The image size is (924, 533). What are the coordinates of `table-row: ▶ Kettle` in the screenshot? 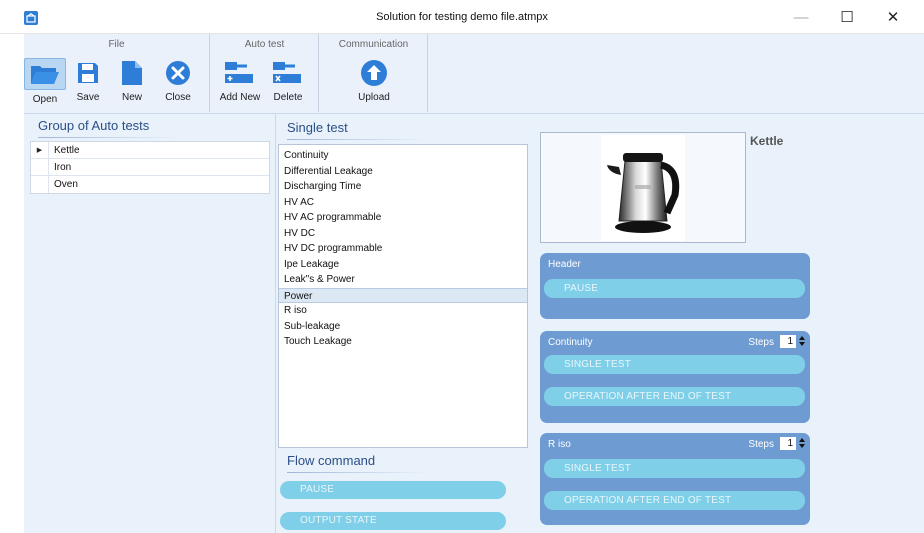 It's located at (150, 150).